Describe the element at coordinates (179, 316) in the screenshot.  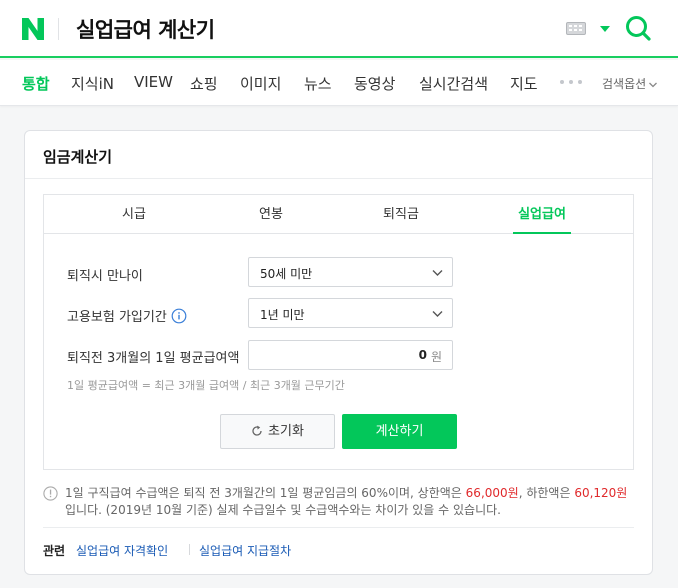
I see `info-icon` at that location.